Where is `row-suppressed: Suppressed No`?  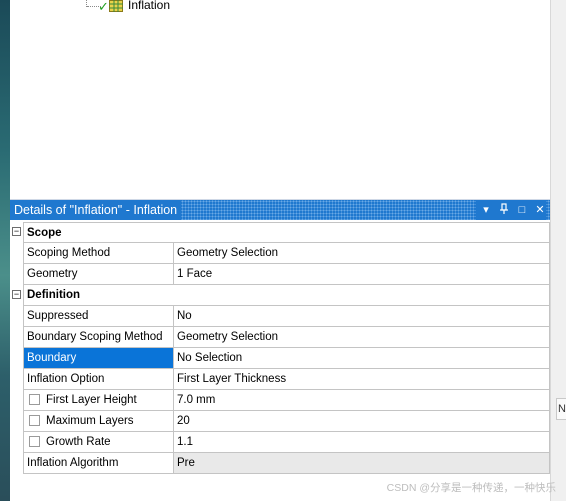
row-suppressed: Suppressed No is located at coordinates (280, 316).